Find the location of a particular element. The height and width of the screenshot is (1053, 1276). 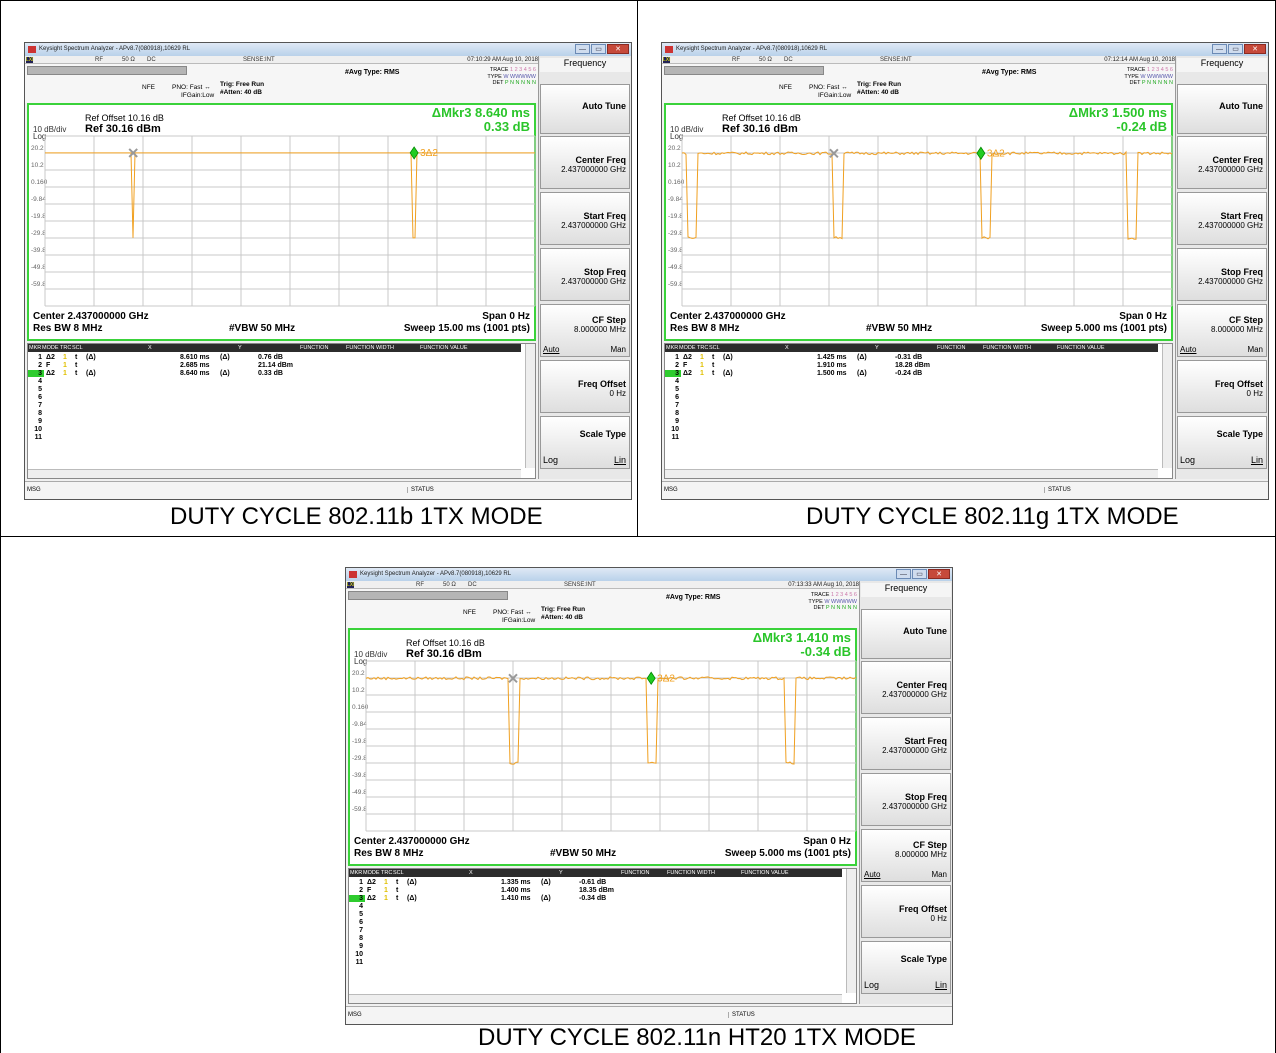

table-row: 2 F 1 t 2.685 ms 21.14 dBm is located at coordinates (268, 365).